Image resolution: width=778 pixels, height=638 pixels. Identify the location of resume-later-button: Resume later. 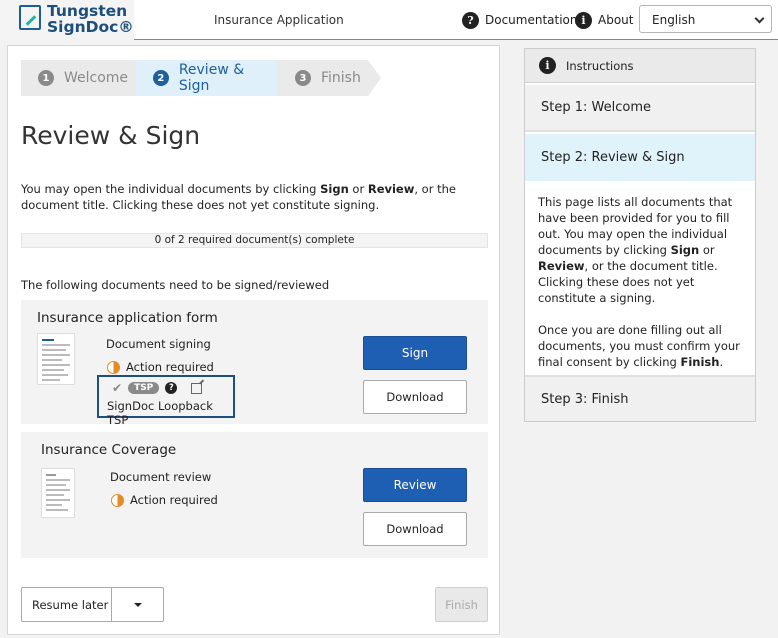
(92, 604).